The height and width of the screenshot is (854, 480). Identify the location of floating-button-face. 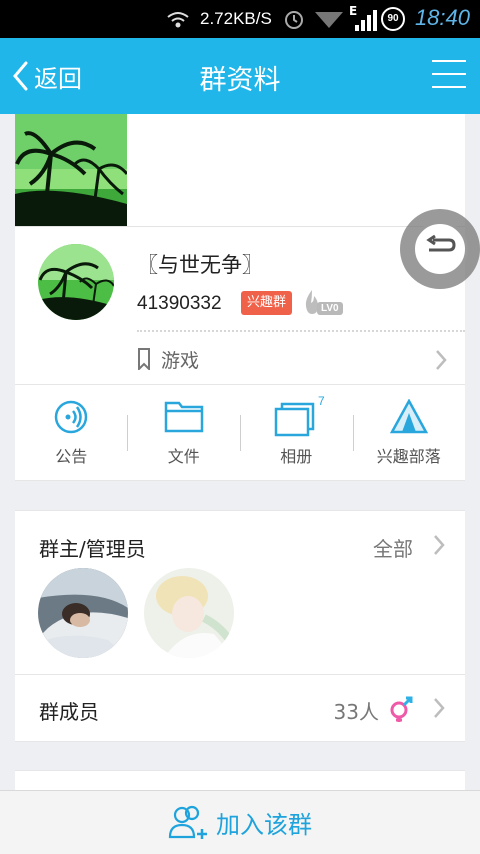
(440, 249).